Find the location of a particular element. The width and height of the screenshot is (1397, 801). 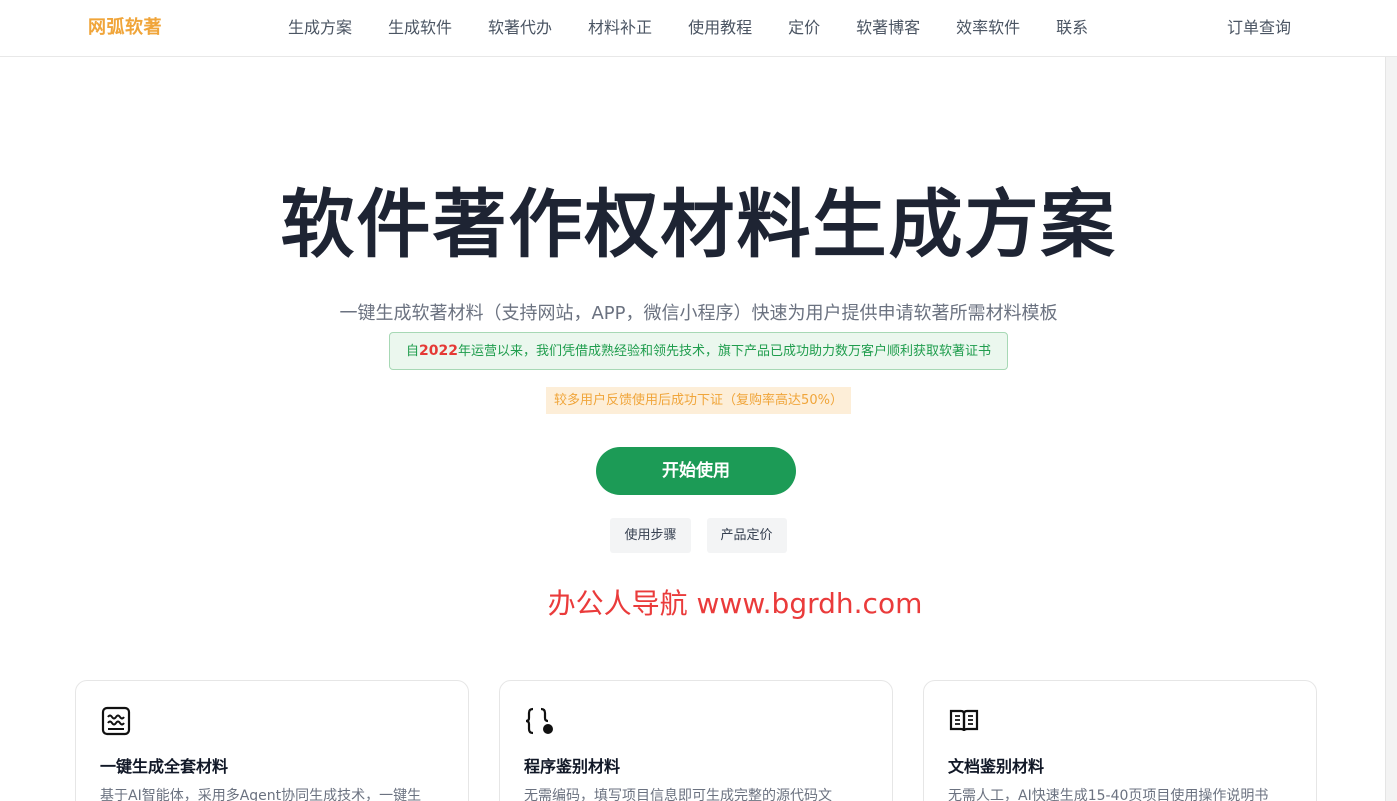

card-title: 文档鉴别材料 is located at coordinates (996, 766).